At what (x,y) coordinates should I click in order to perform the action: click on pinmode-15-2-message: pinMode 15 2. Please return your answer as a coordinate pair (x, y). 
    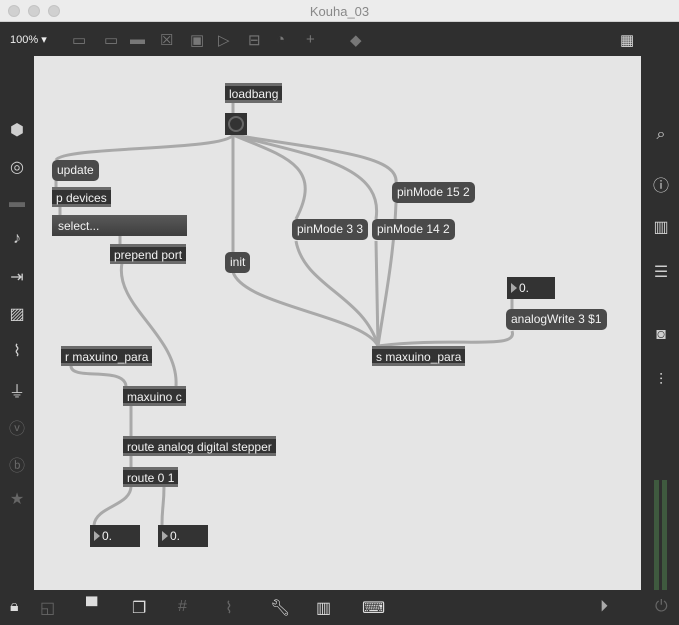
    Looking at the image, I should click on (433, 192).